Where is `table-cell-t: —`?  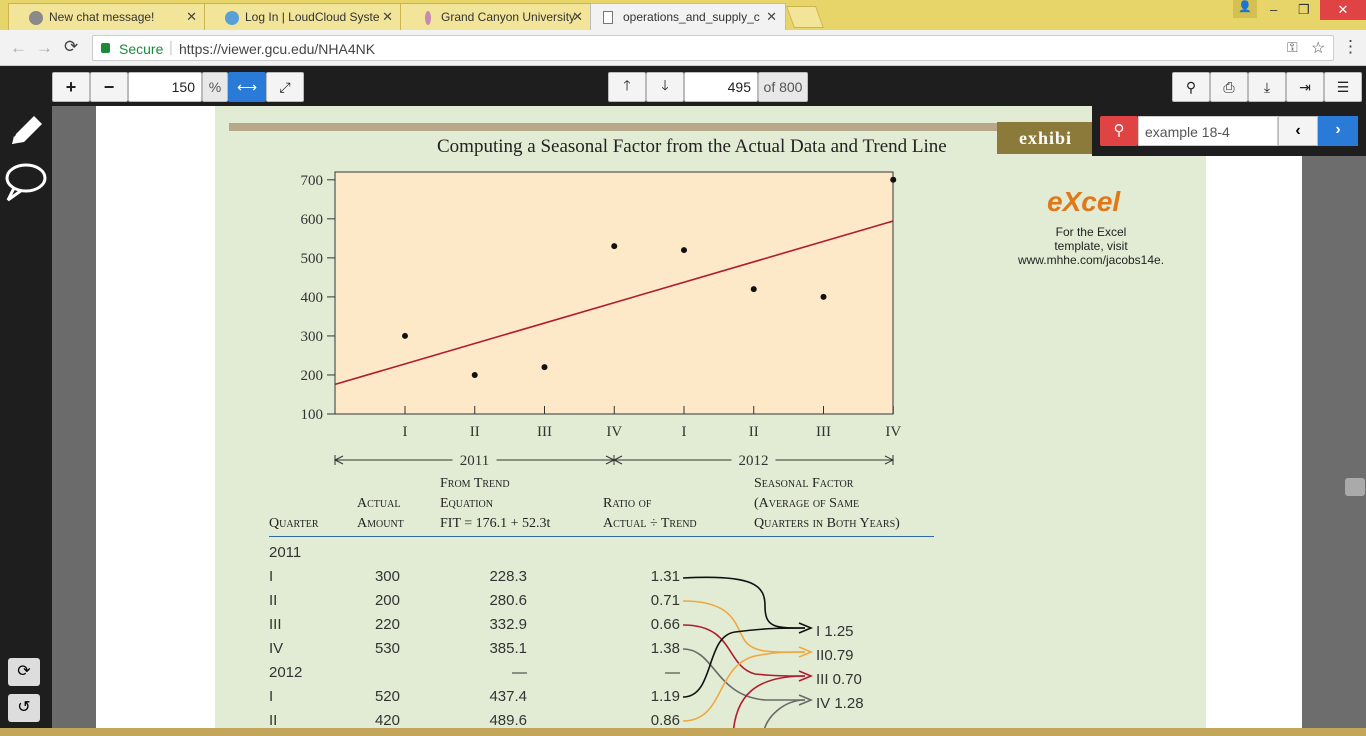
table-cell-t: — is located at coordinates (519, 672).